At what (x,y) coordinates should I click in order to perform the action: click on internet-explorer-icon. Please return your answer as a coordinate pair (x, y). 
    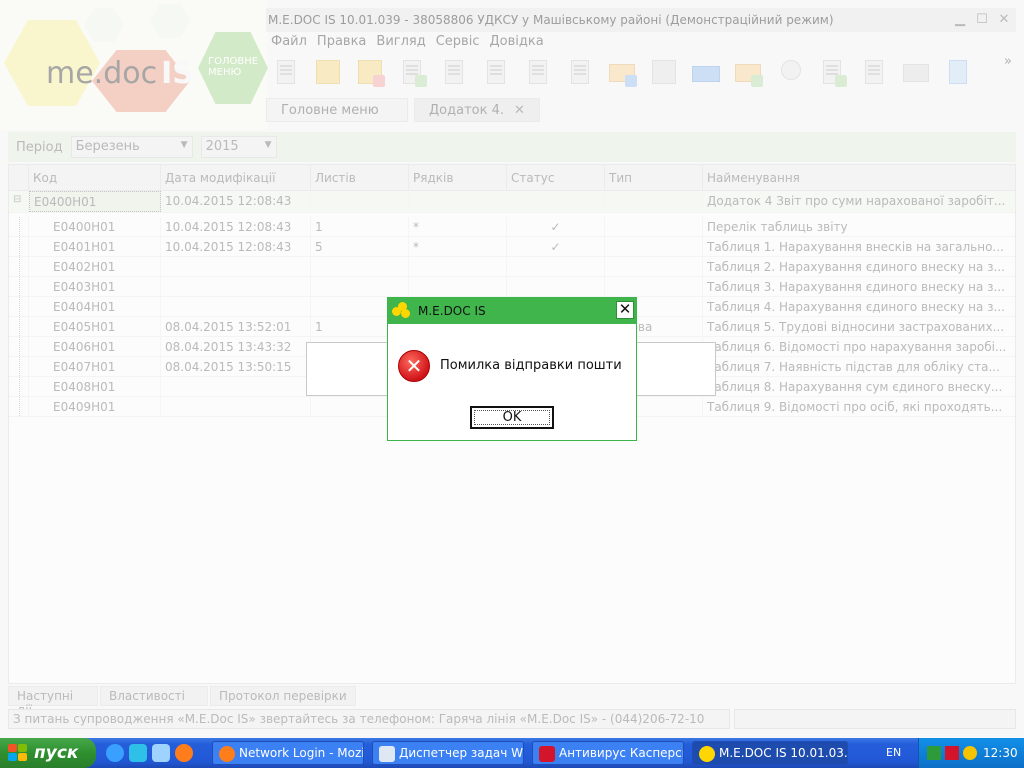
    Looking at the image, I should click on (115, 753).